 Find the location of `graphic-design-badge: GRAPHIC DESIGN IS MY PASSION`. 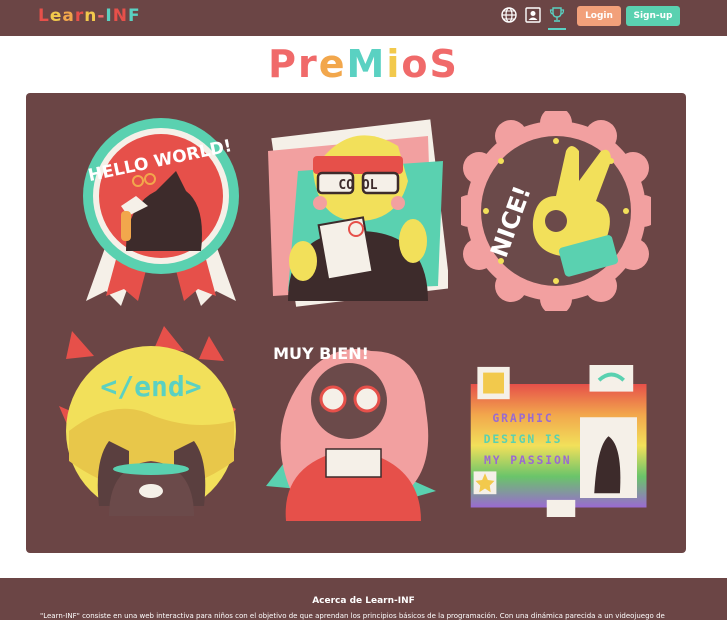

graphic-design-badge: GRAPHIC DESIGN IS MY PASSION is located at coordinates (561, 441).